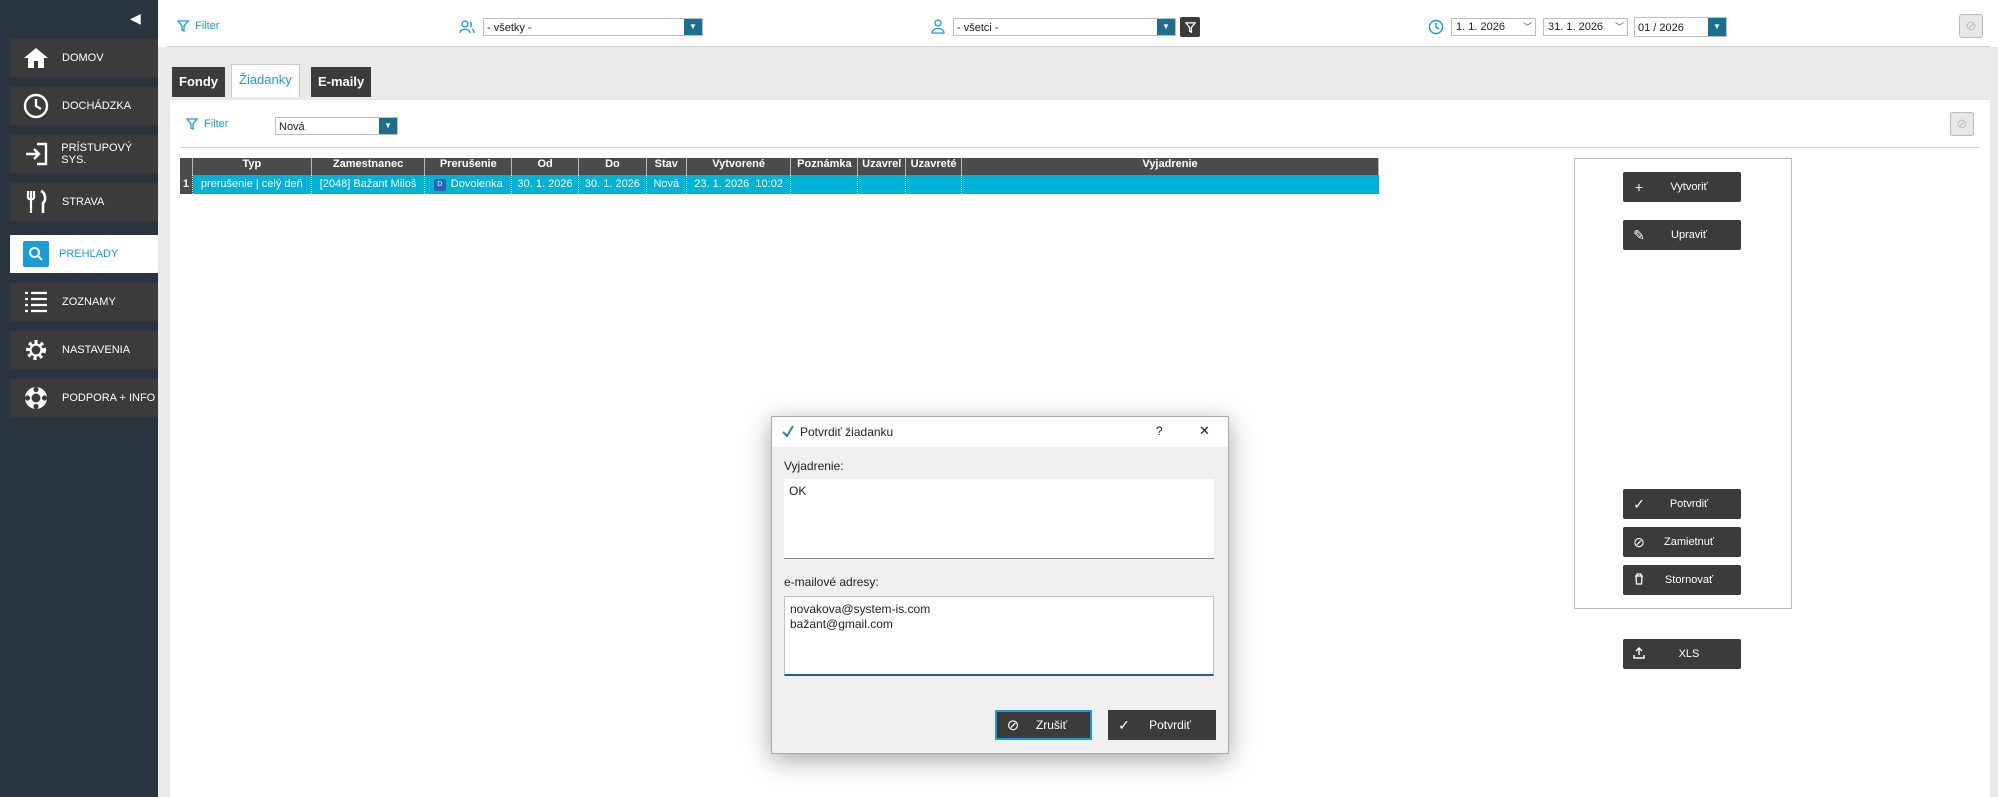  I want to click on list-icon, so click(36, 302).